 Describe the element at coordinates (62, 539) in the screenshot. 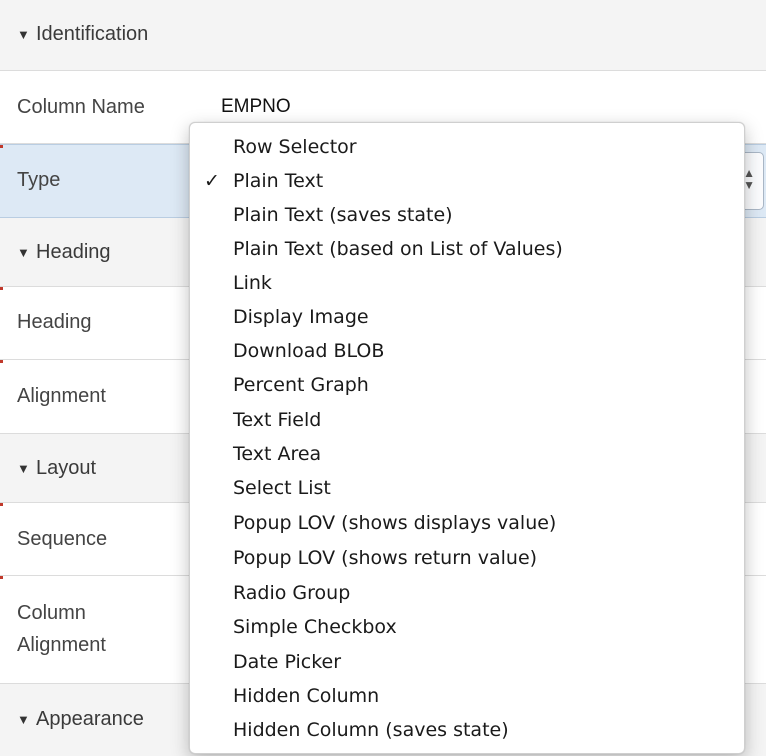

I see `sequence-label: Sequence` at that location.